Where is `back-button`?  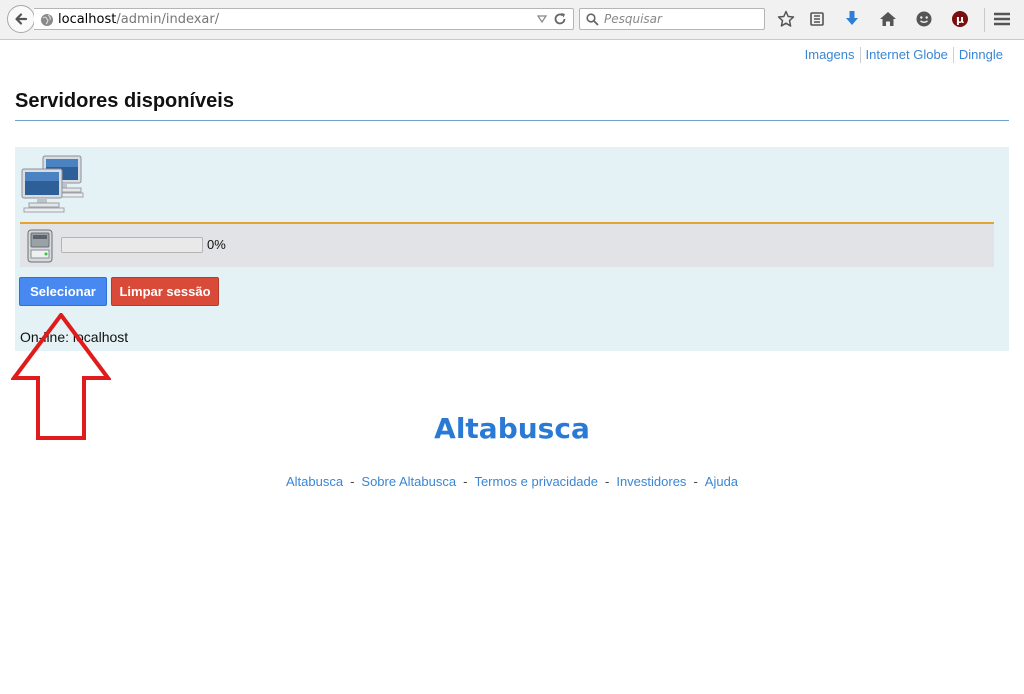 back-button is located at coordinates (21, 19).